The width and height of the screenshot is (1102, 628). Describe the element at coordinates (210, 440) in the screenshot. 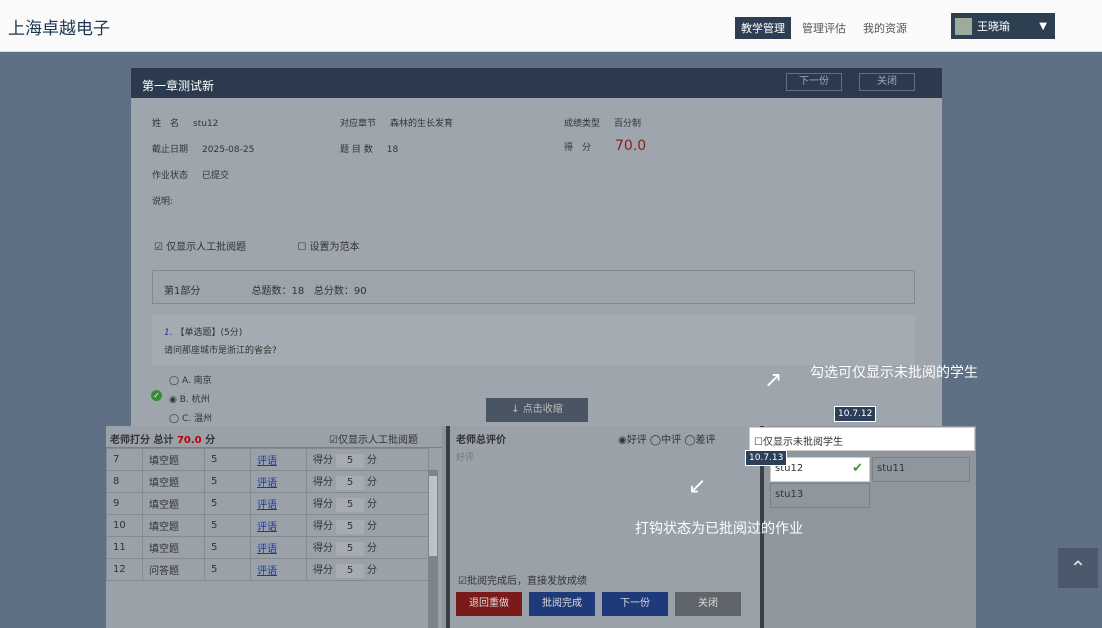

I see `total-unit: 分` at that location.